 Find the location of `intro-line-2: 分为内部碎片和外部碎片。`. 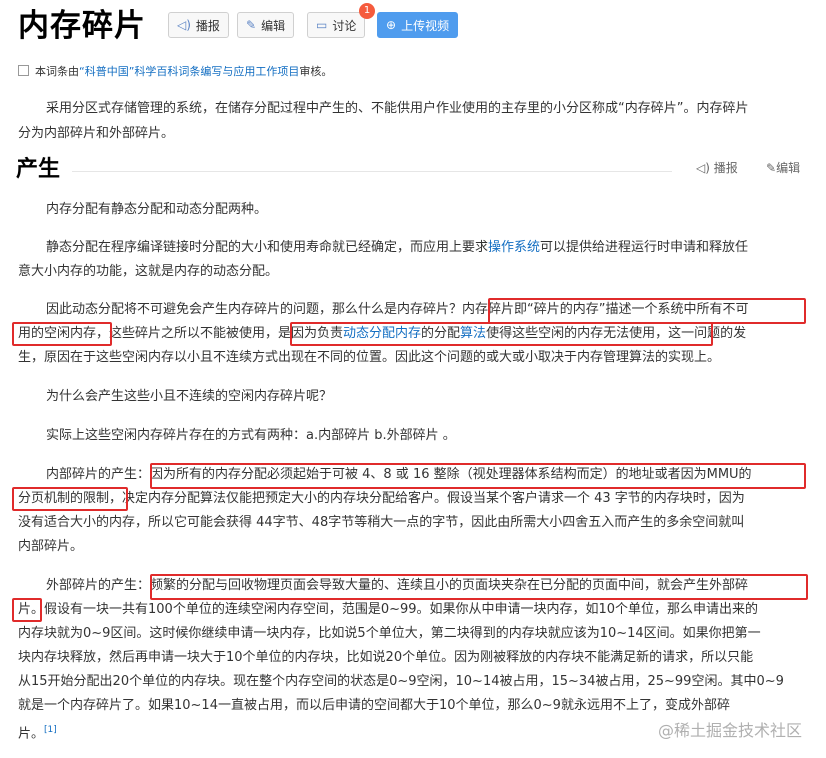

intro-line-2: 分为内部碎片和外部碎片。 is located at coordinates (96, 133).